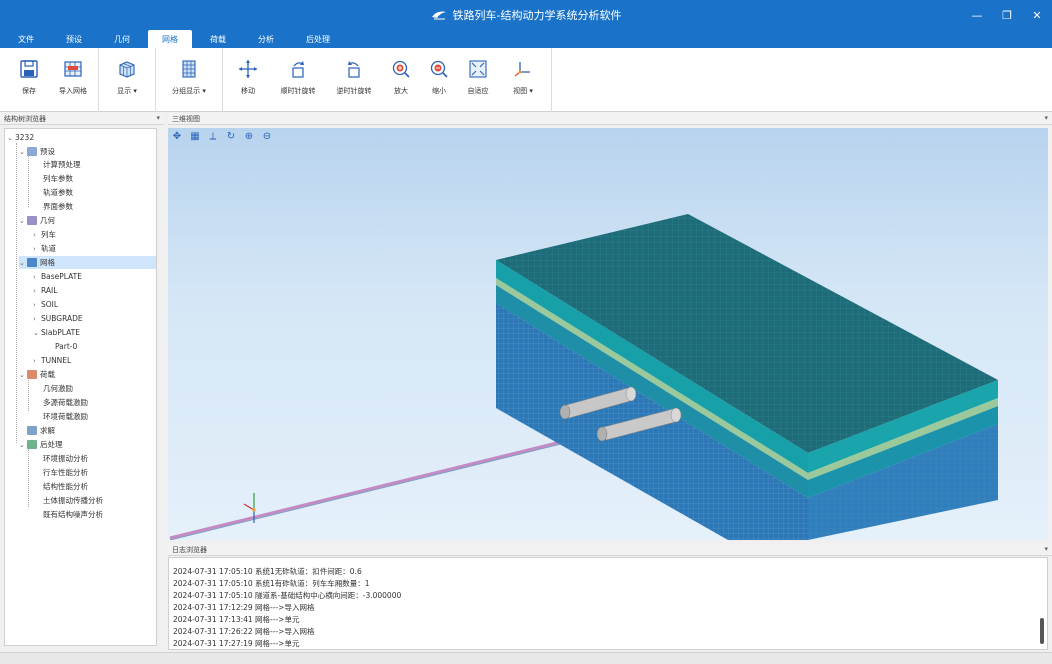 This screenshot has width=1052, height=664. I want to click on group-display-dropdown: 分组显示 ▾, so click(189, 80).